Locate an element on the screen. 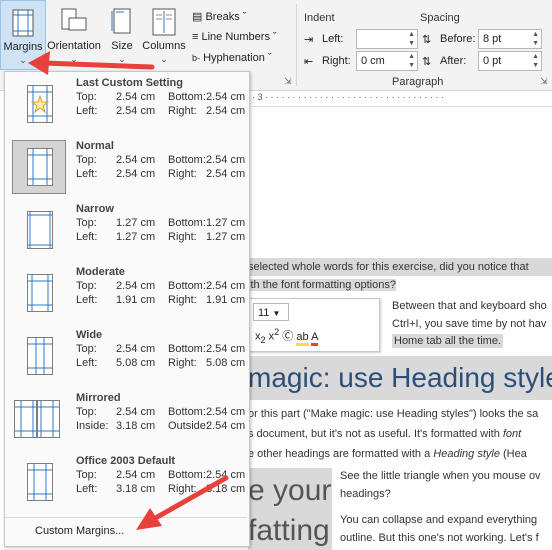  arrow-to-margins-icon is located at coordinates (91, 63).